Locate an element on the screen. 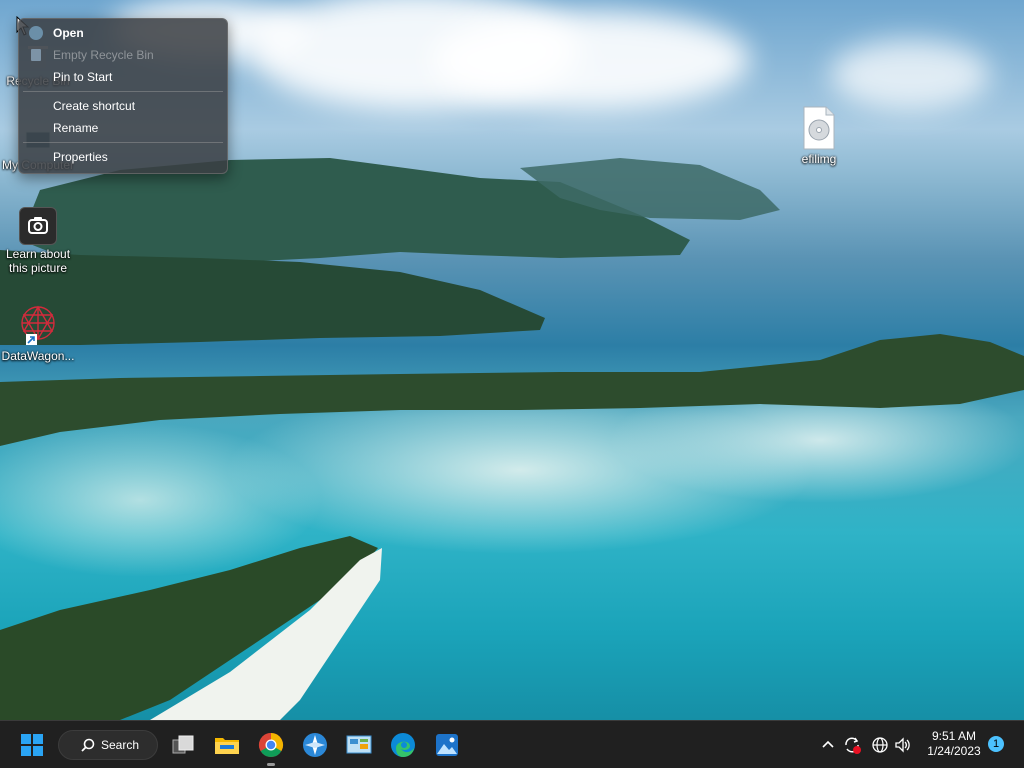 This screenshot has width=1024, height=768. taskbar-app-file-explorer is located at coordinates (227, 745).